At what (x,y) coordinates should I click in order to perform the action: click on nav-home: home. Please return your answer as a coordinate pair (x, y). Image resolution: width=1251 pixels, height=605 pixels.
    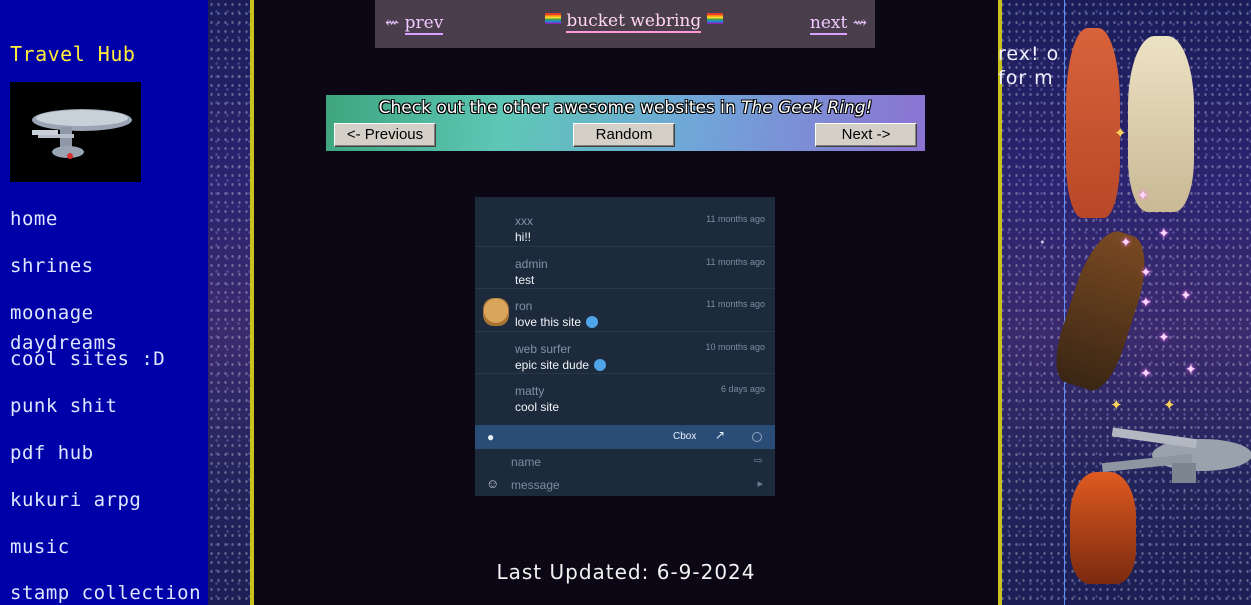
    Looking at the image, I should click on (109, 227).